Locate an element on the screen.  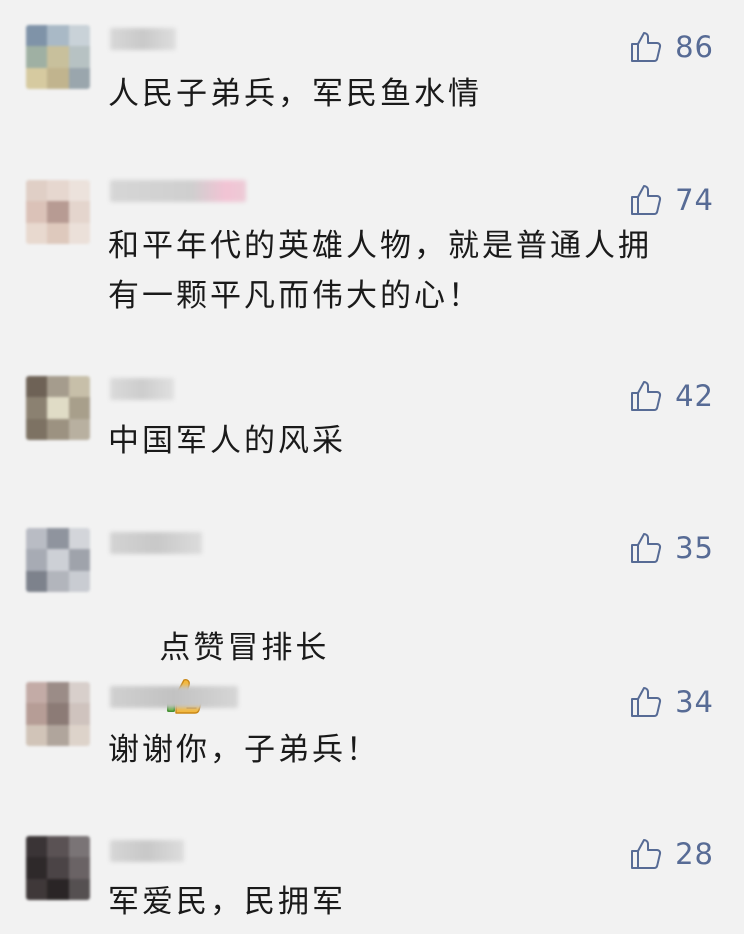
comment-text: 谢谢你，子弟兵！ is located at coordinates (244, 750).